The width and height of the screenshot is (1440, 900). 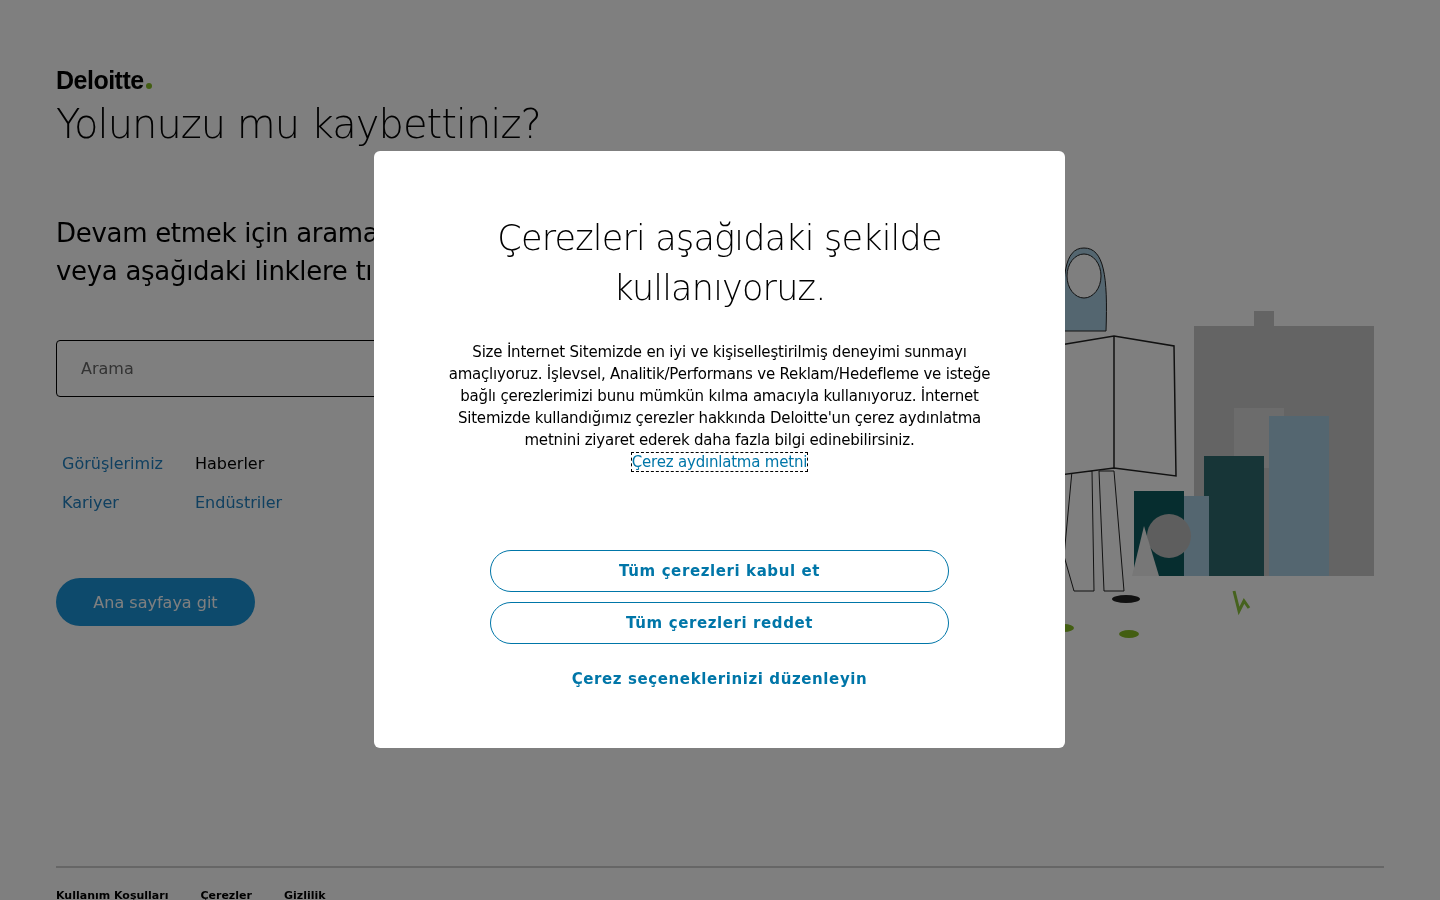 What do you see at coordinates (719, 623) in the screenshot?
I see `cookie-button: Tüm çerezleri reddet` at bounding box center [719, 623].